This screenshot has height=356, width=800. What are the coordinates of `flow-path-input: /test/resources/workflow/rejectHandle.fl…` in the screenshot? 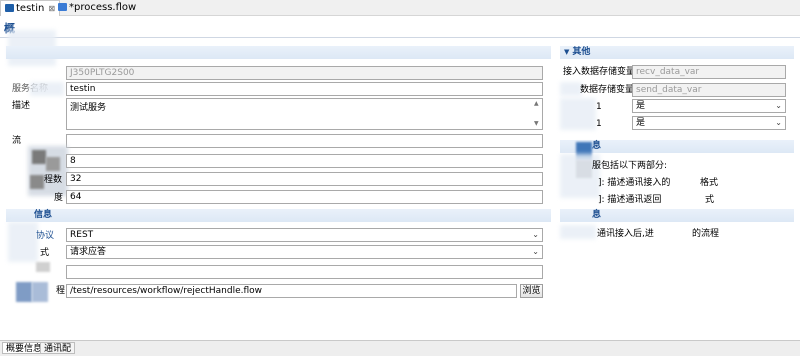 It's located at (291, 291).